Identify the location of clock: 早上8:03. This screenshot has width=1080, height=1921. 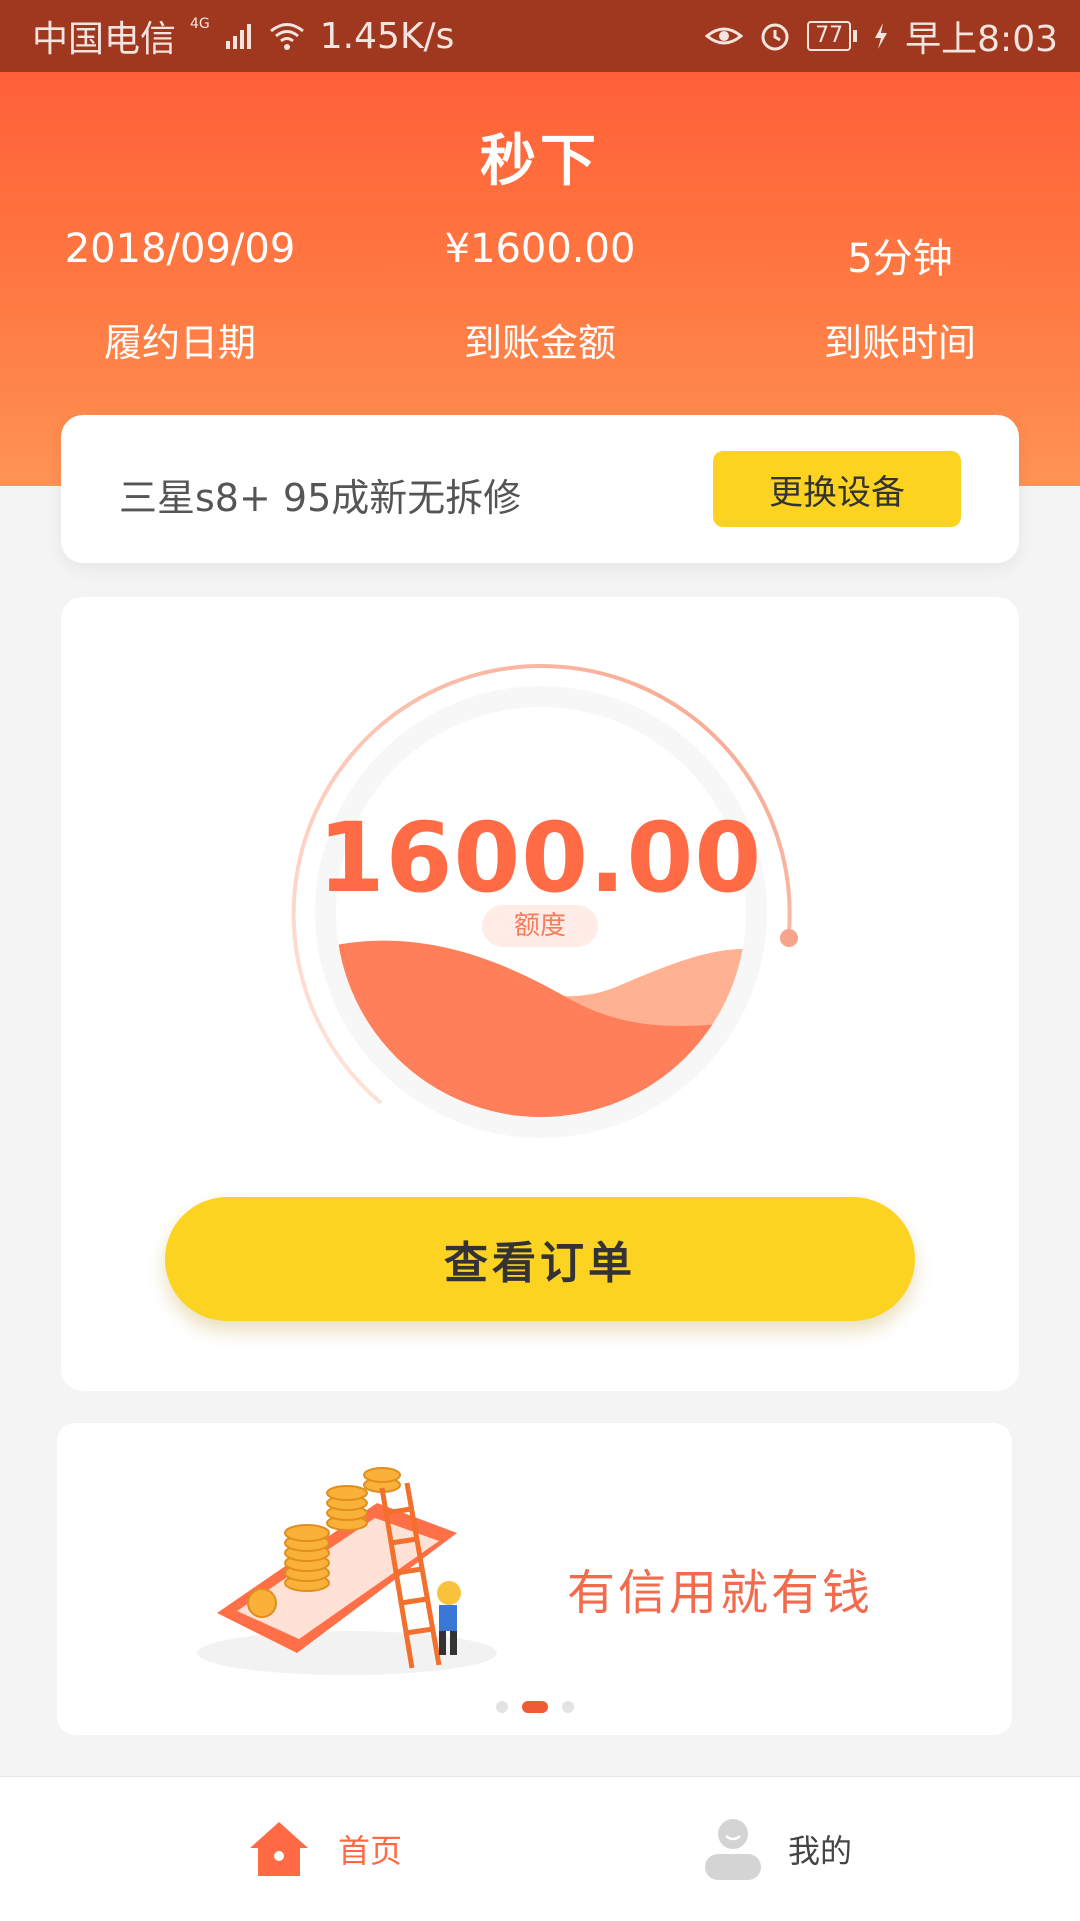
(981, 39).